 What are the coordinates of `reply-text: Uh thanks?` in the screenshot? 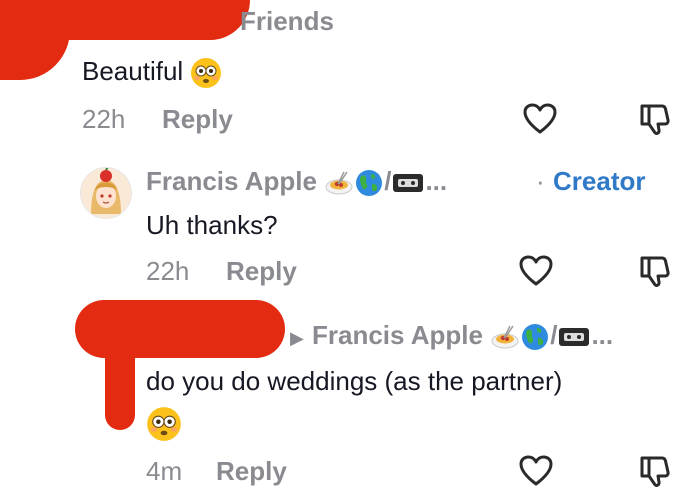 It's located at (212, 225).